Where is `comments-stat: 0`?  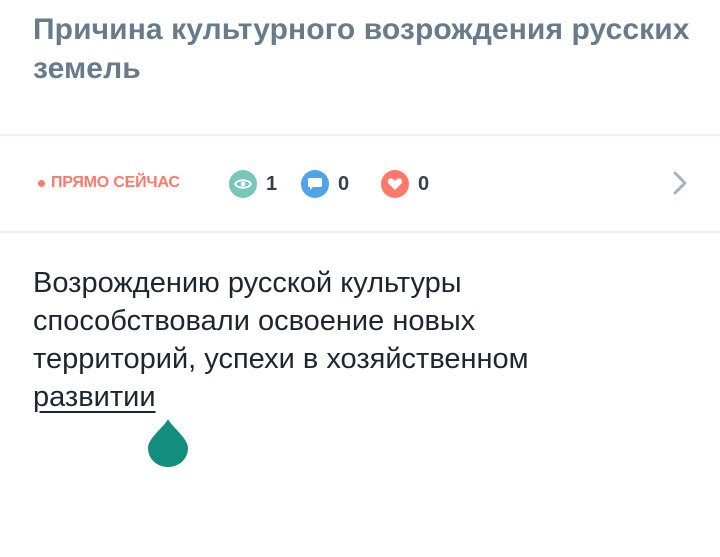
comments-stat: 0 is located at coordinates (325, 184).